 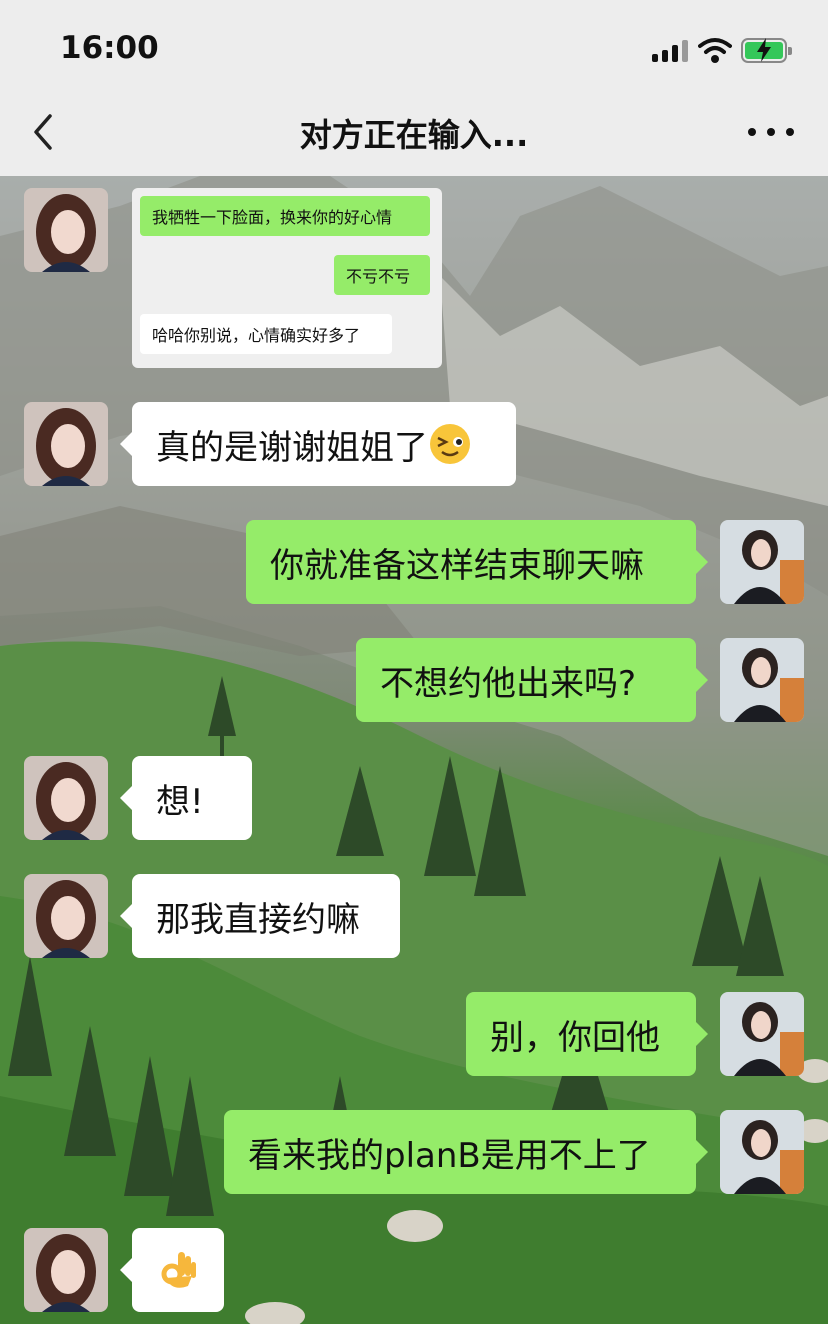 I want to click on quoted-message: 不亏不亏, so click(x=382, y=275).